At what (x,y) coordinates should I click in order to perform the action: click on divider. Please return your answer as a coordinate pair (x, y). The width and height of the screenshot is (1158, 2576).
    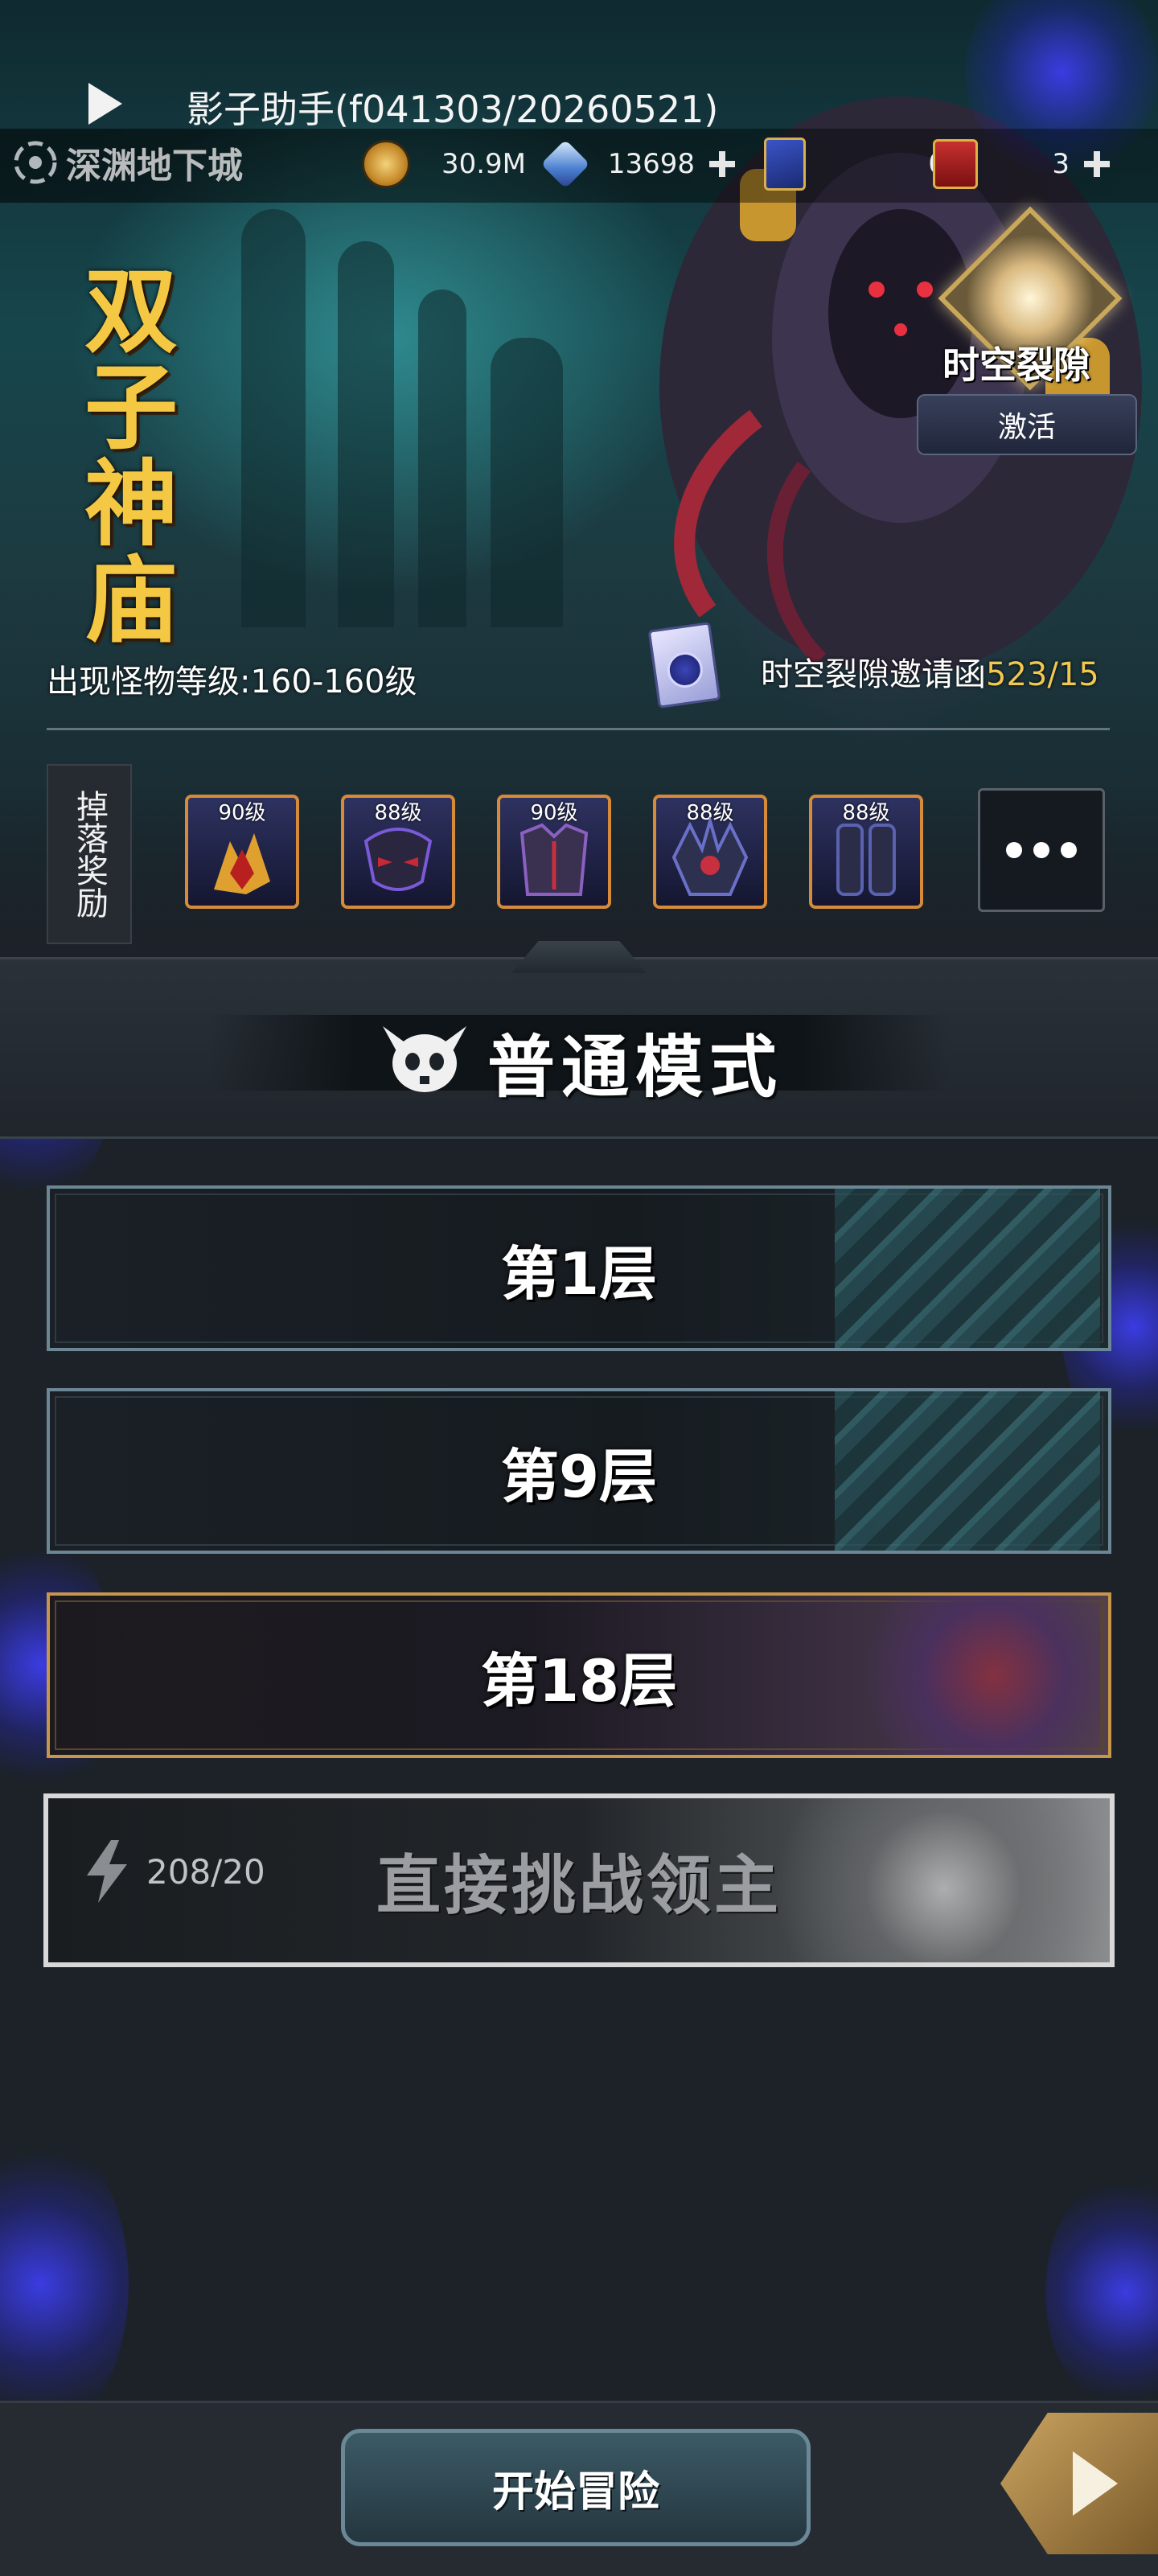
    Looking at the image, I should click on (578, 729).